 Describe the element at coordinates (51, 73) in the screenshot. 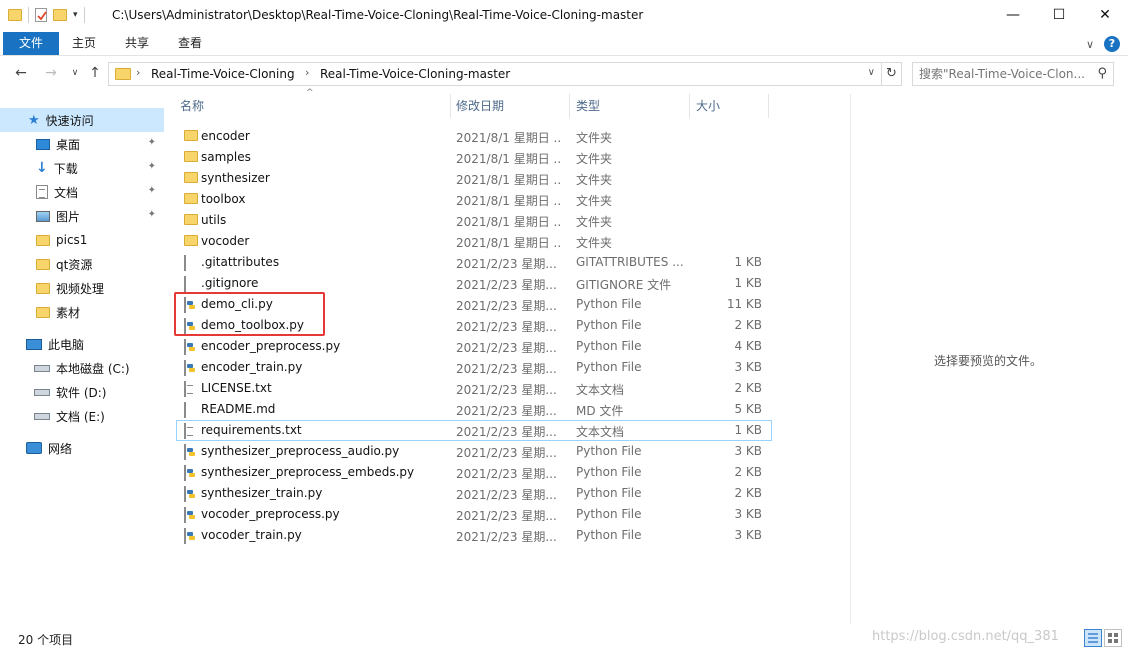

I see `forward-button: →` at that location.